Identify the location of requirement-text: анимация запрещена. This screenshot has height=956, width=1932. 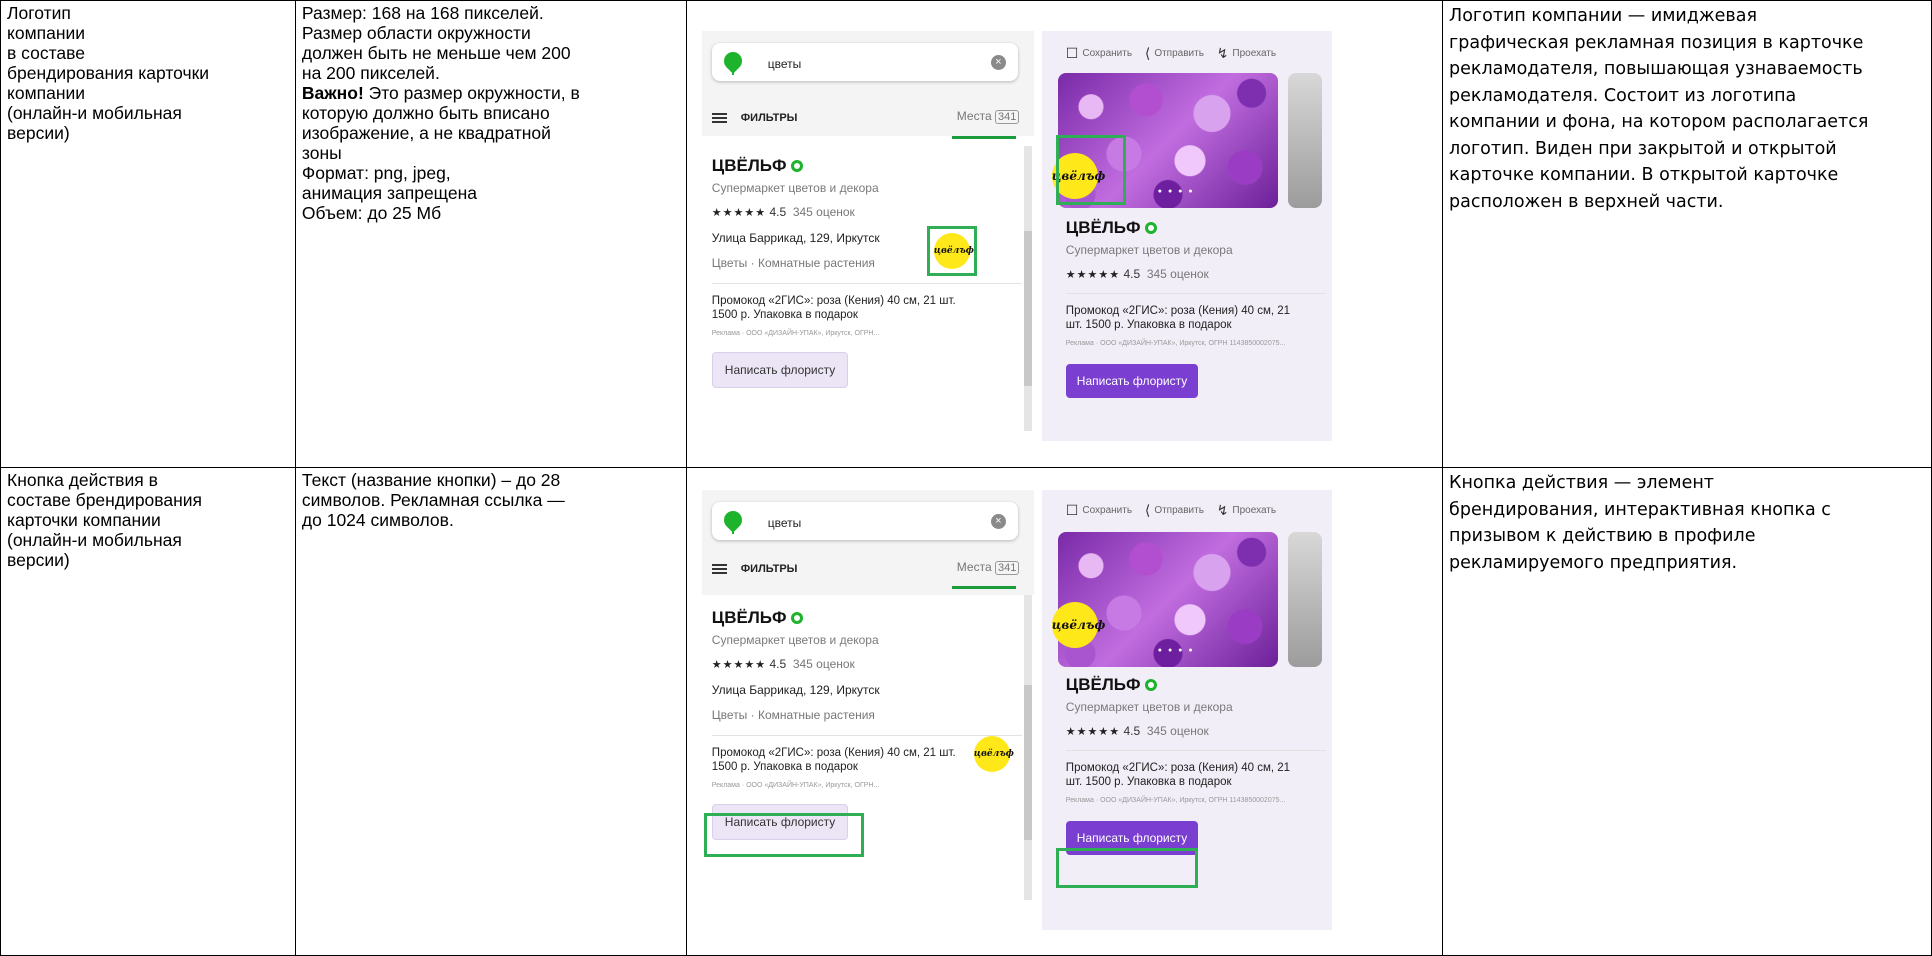
(389, 193).